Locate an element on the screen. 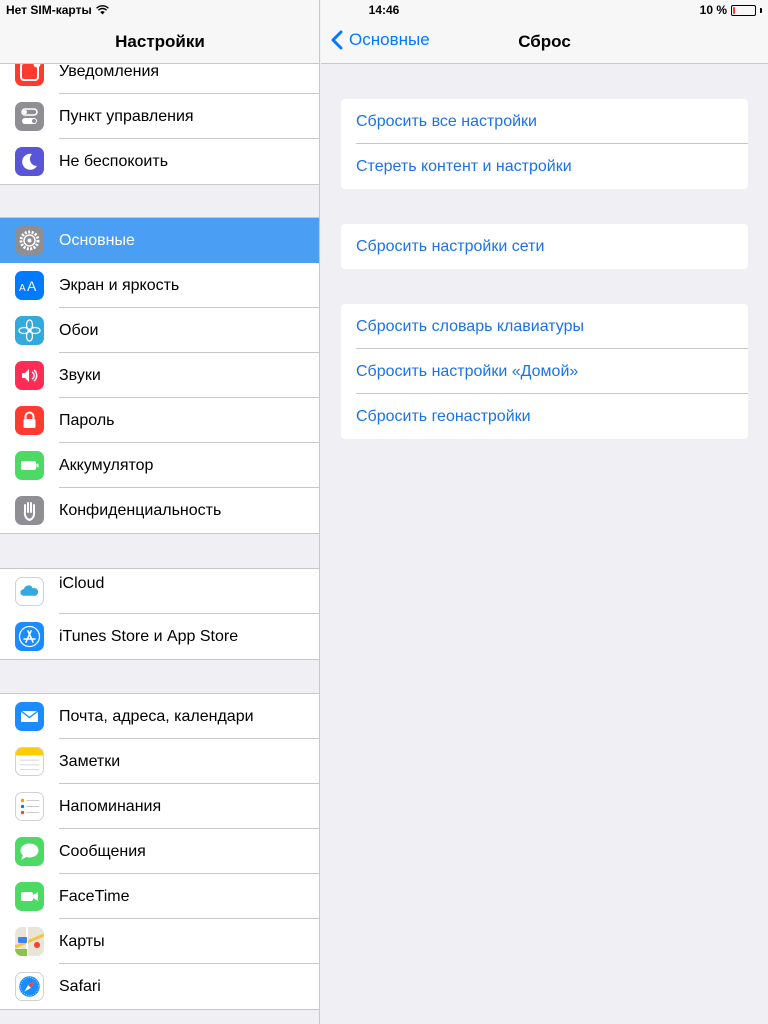 The image size is (768, 1024). sidebar-title: Настройки is located at coordinates (160, 41).